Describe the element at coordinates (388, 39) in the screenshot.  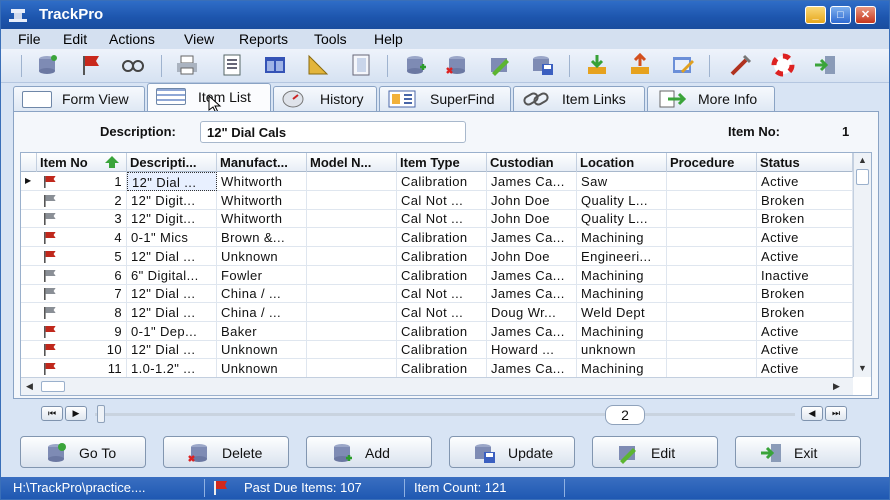
I see `menu-help: Help` at that location.